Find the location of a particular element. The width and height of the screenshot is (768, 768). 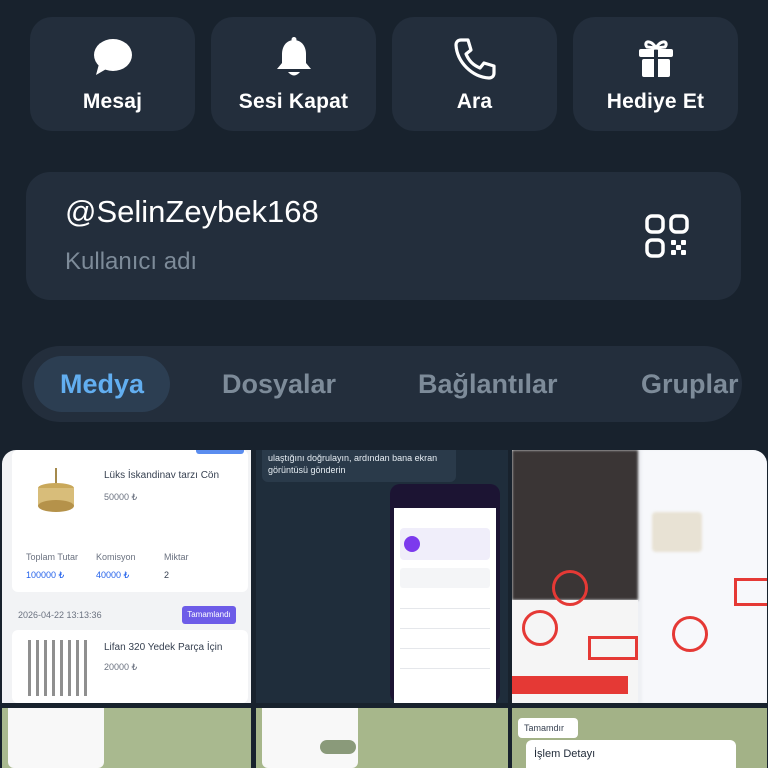

tab-groups: Gruplar is located at coordinates (690, 384).